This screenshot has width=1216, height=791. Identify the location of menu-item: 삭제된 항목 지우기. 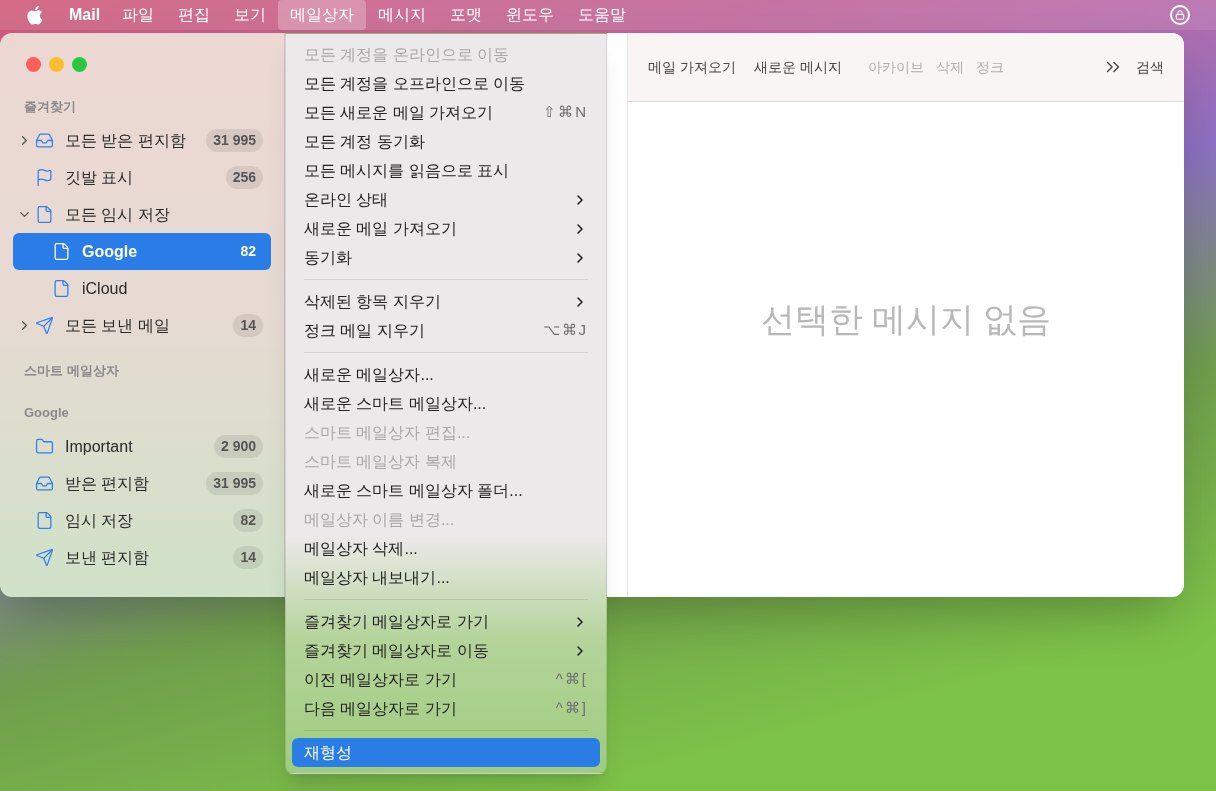
(446, 301).